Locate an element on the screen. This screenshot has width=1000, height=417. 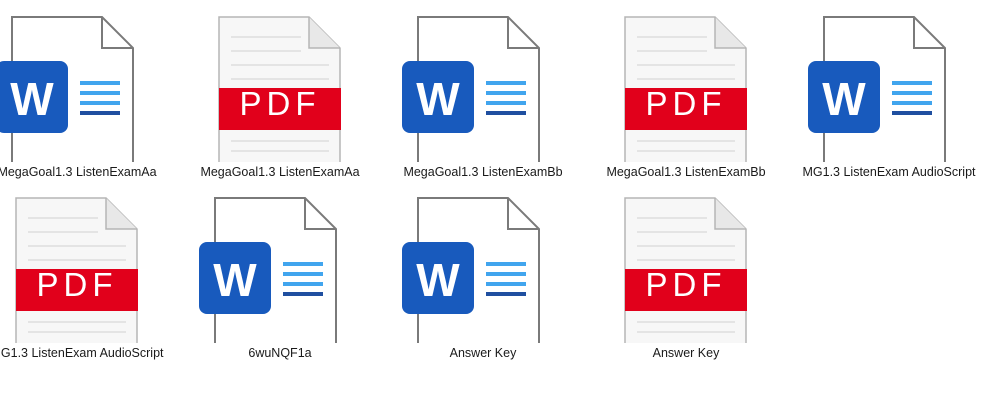
file-item: PDF Answer Key is located at coordinates (686, 283).